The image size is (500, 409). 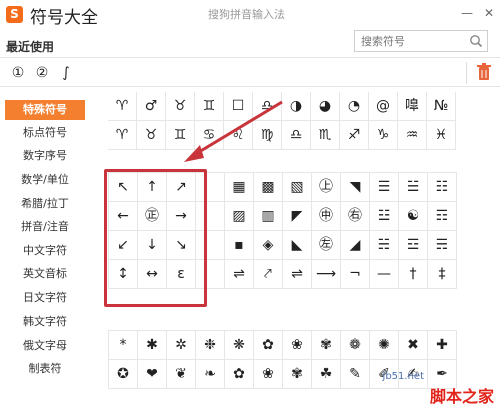 I want to click on sidebar-item-special: 特殊符号, so click(x=45, y=110).